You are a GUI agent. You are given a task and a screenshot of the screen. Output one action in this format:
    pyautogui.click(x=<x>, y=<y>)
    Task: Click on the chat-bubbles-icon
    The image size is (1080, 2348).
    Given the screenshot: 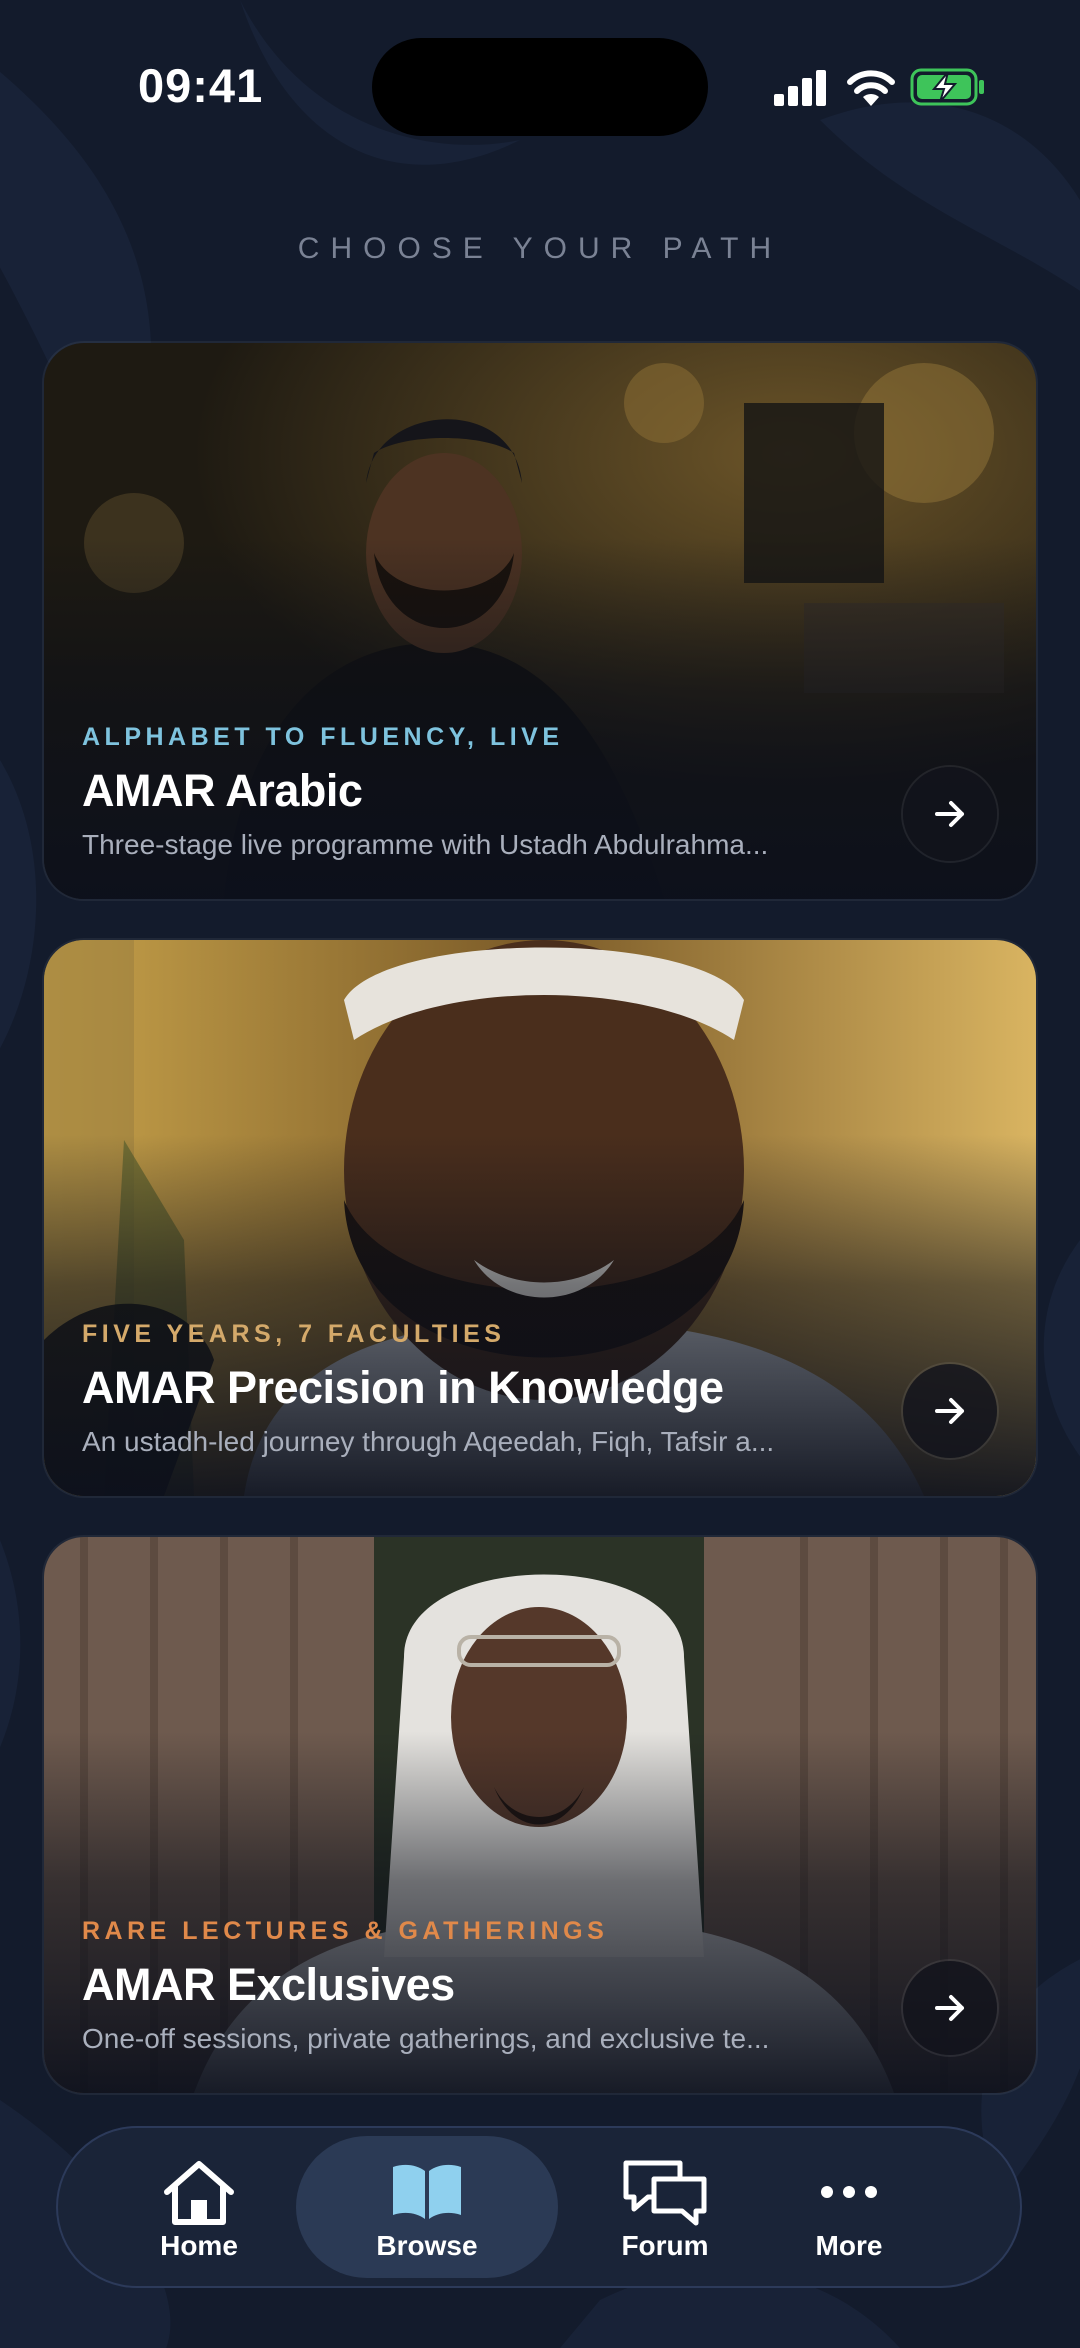 What is the action you would take?
    pyautogui.click(x=665, y=2193)
    